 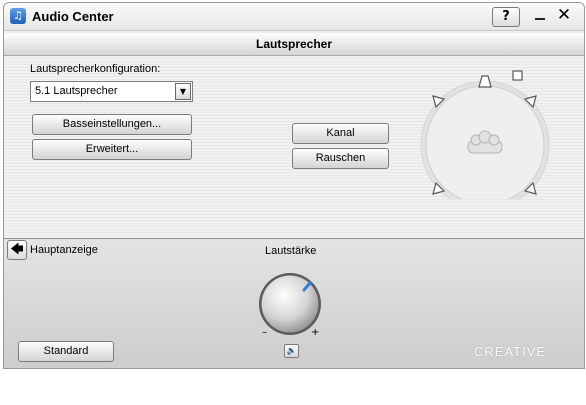 I want to click on speaker-config-label: Lautsprecherkonfiguration:, so click(x=95, y=69).